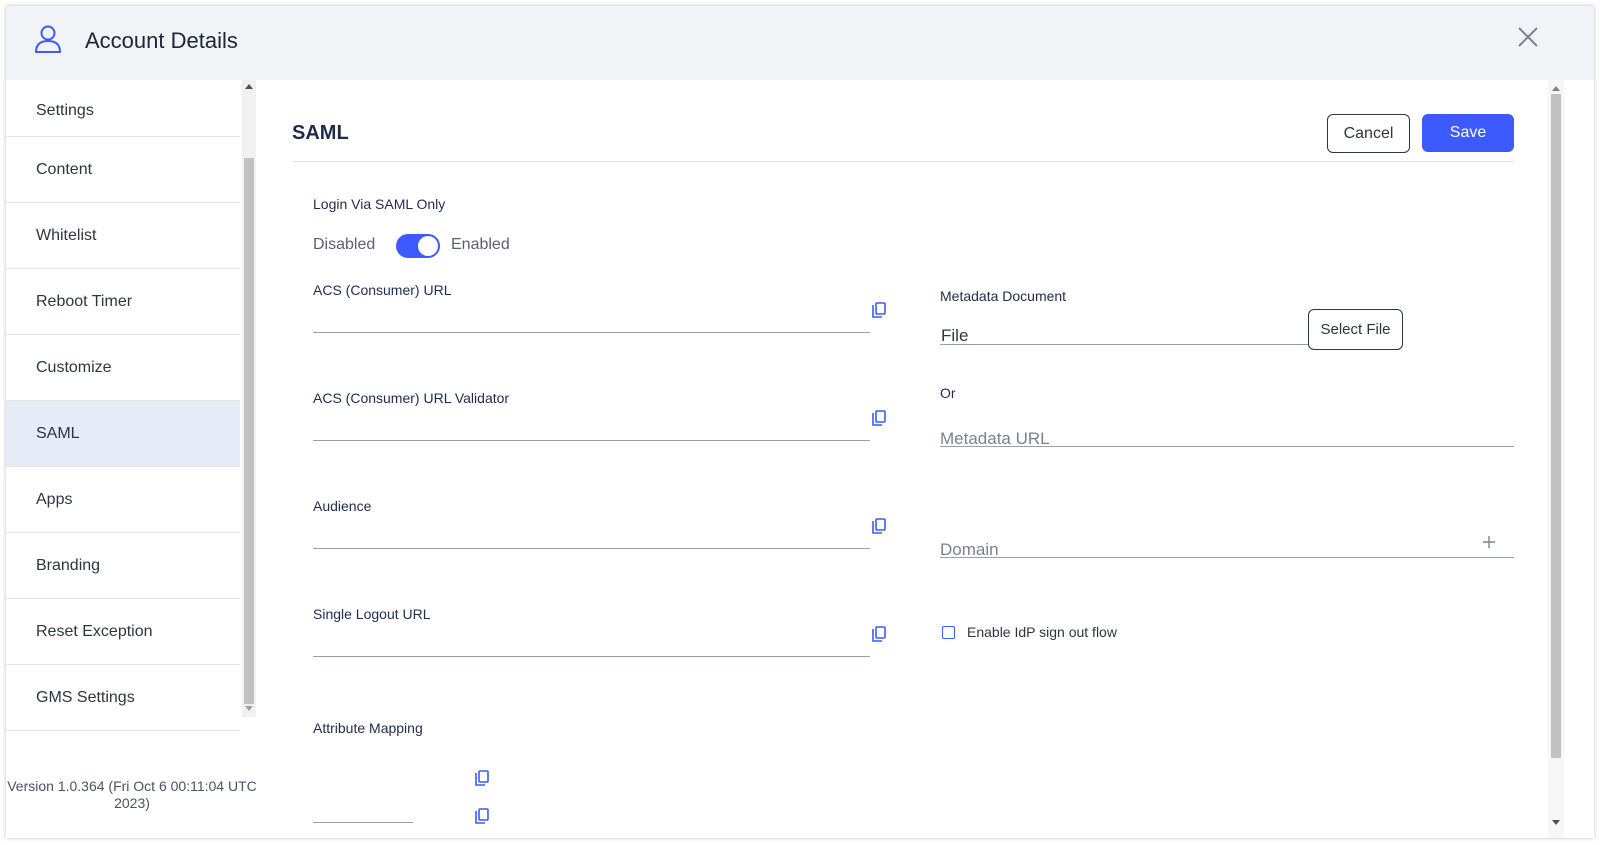 Image resolution: width=1600 pixels, height=845 pixels. I want to click on toggle-knob, so click(428, 246).